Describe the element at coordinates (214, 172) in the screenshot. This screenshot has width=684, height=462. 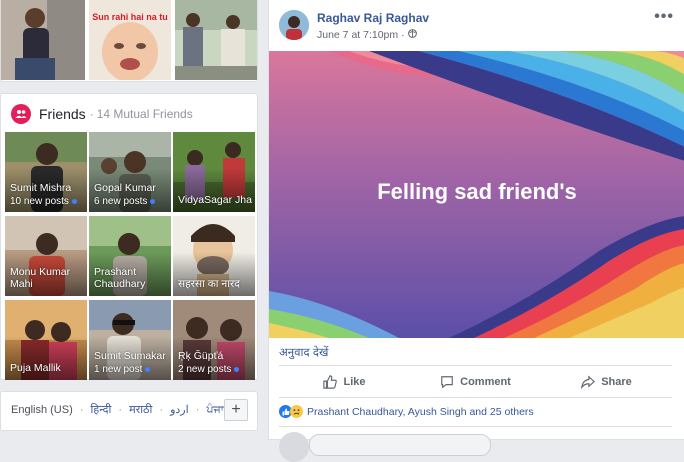
I see `friend-tile: VidyaSagar Jha` at that location.